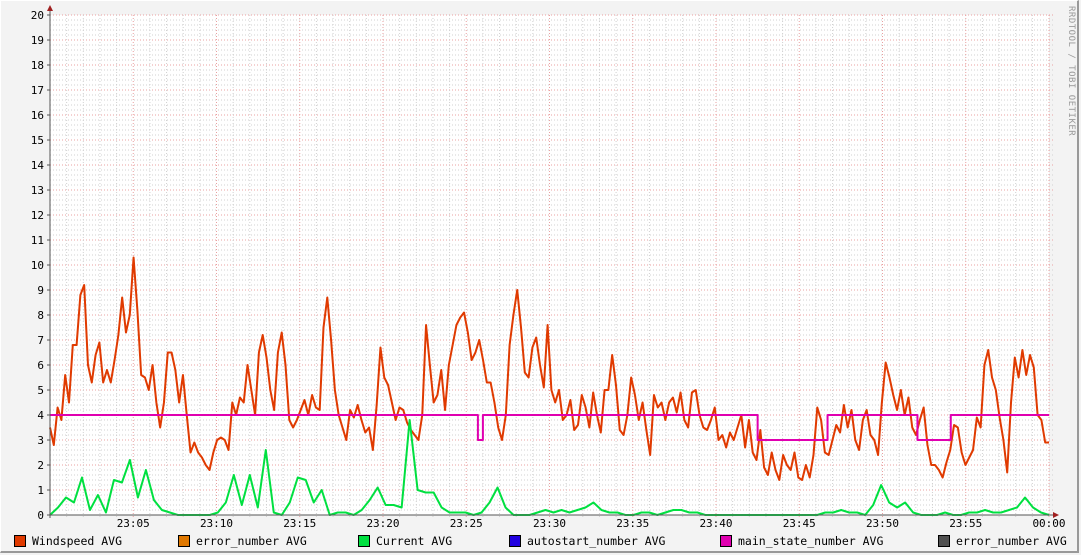  Describe the element at coordinates (37, 15) in the screenshot. I see `y-tick-label: 20` at that location.